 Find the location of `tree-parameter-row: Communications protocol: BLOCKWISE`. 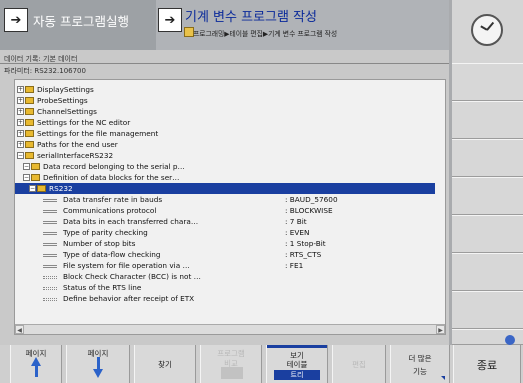

tree-parameter-row: Communications protocol: BLOCKWISE is located at coordinates (225, 210).